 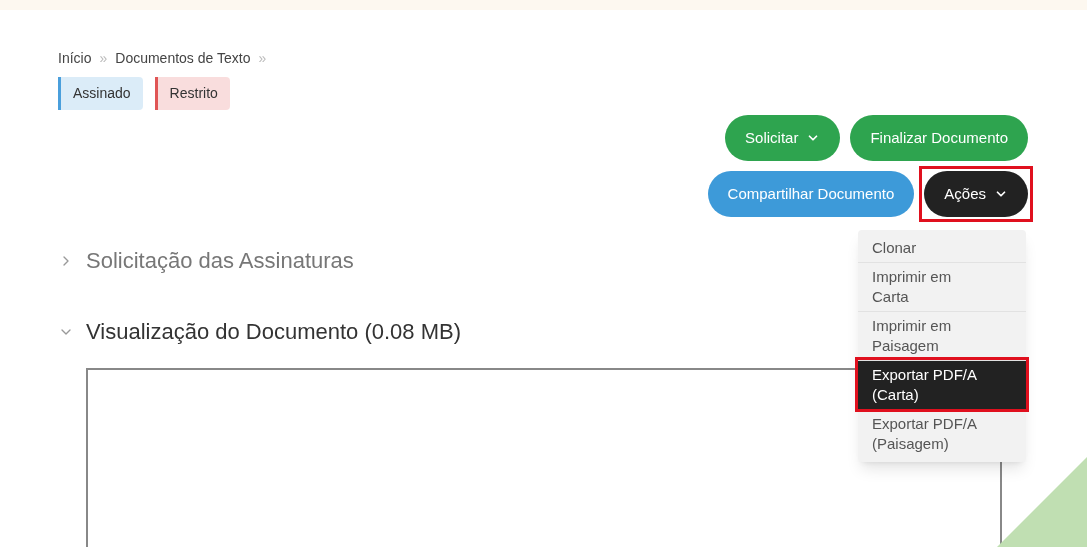 I want to click on status-tag: Restrito, so click(x=192, y=93).